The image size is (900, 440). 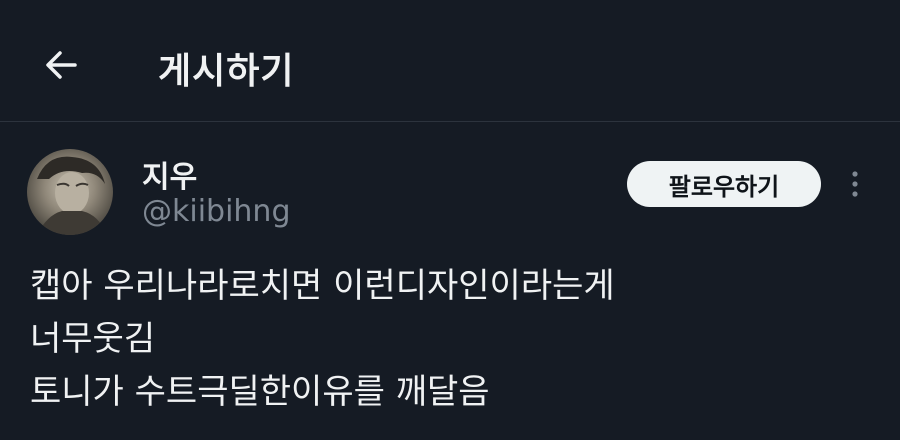 I want to click on post-text-line: 토니가 수트극딜한이유를 깨달음, so click(x=260, y=392).